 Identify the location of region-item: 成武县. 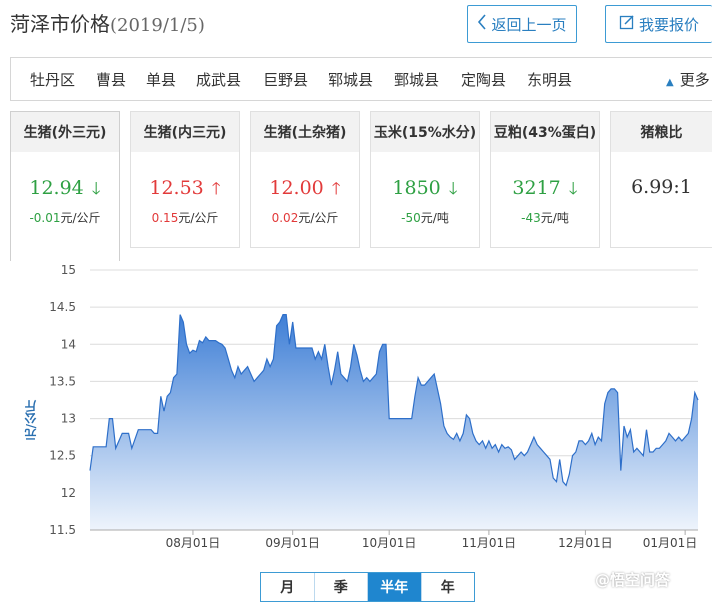
(218, 79).